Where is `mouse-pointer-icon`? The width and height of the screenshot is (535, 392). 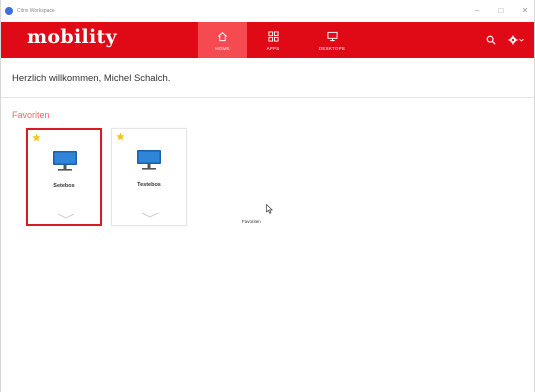 mouse-pointer-icon is located at coordinates (269, 209).